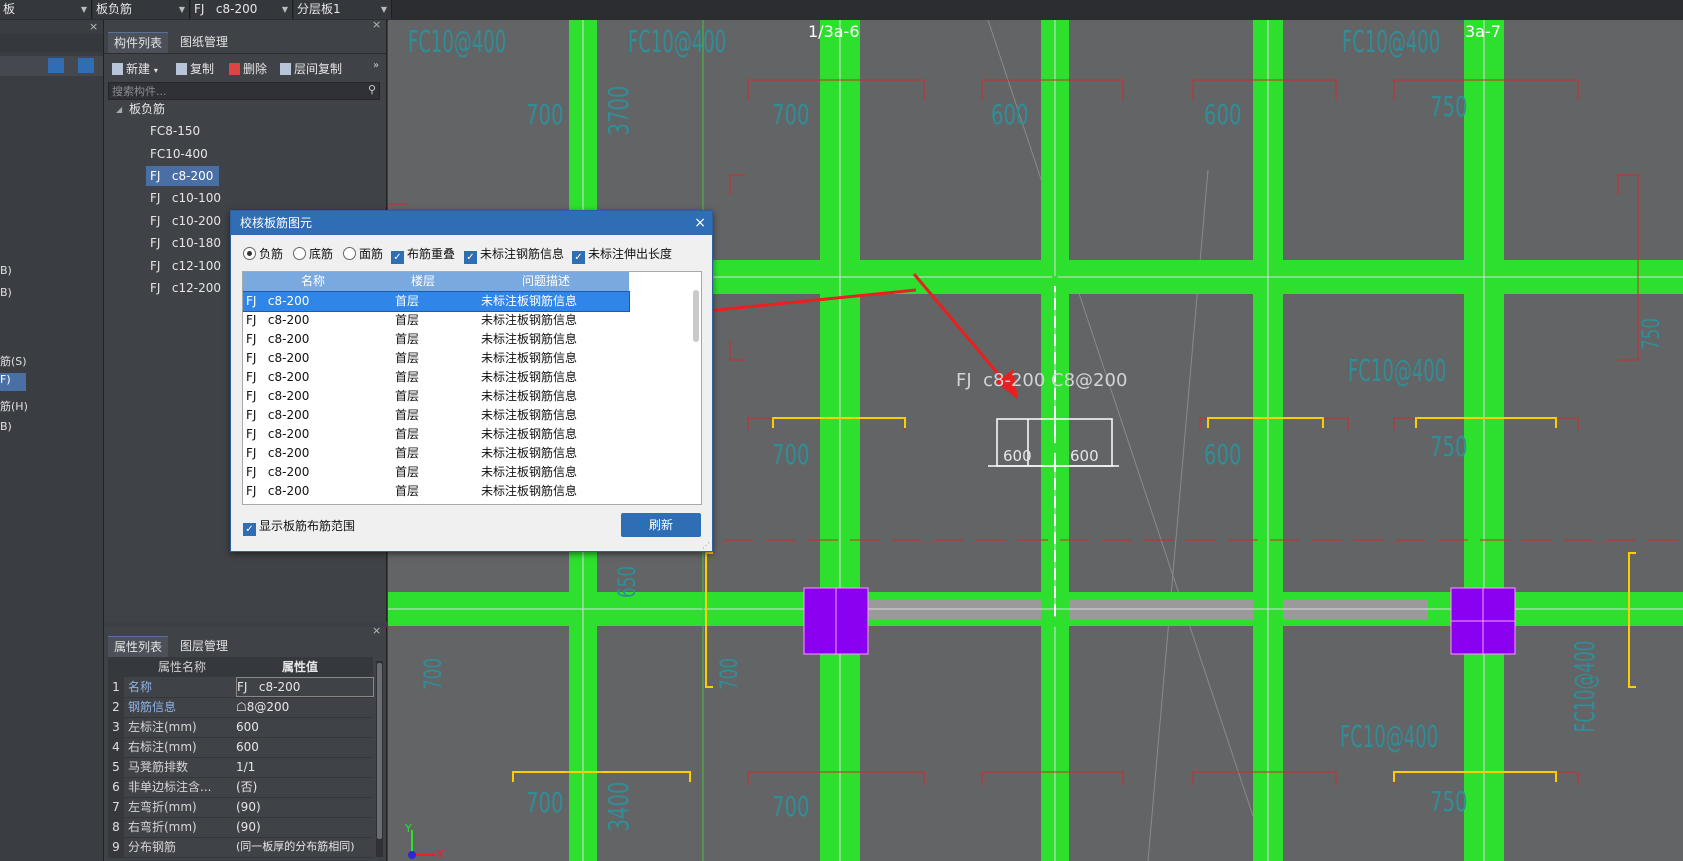 This screenshot has width=1683, height=861. Describe the element at coordinates (304, 847) in the screenshot. I see `property-value: (同一板厚的分布筋相同)` at that location.